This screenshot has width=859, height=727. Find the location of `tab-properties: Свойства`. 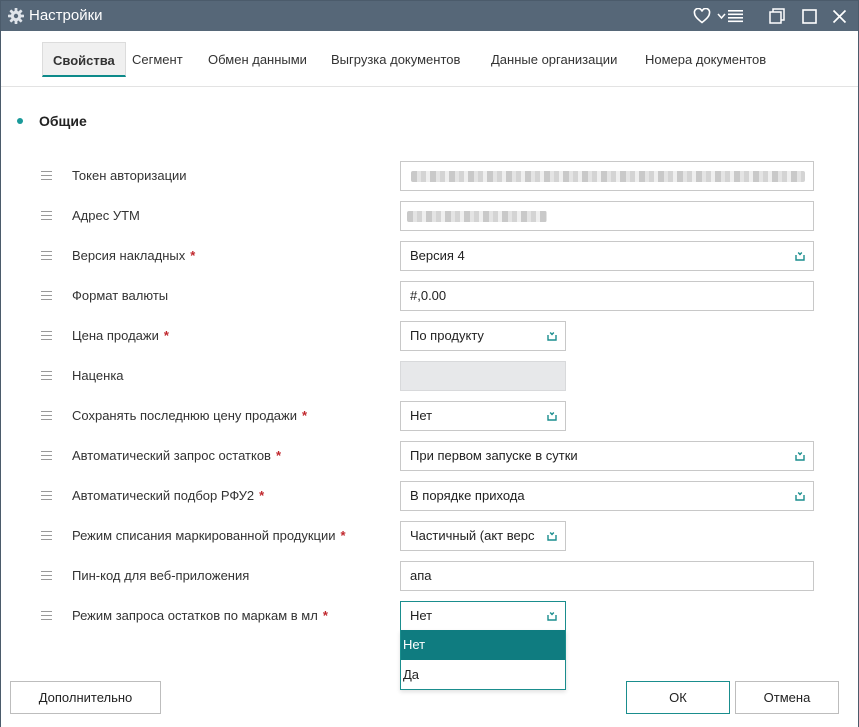

tab-properties: Свойства is located at coordinates (84, 59).